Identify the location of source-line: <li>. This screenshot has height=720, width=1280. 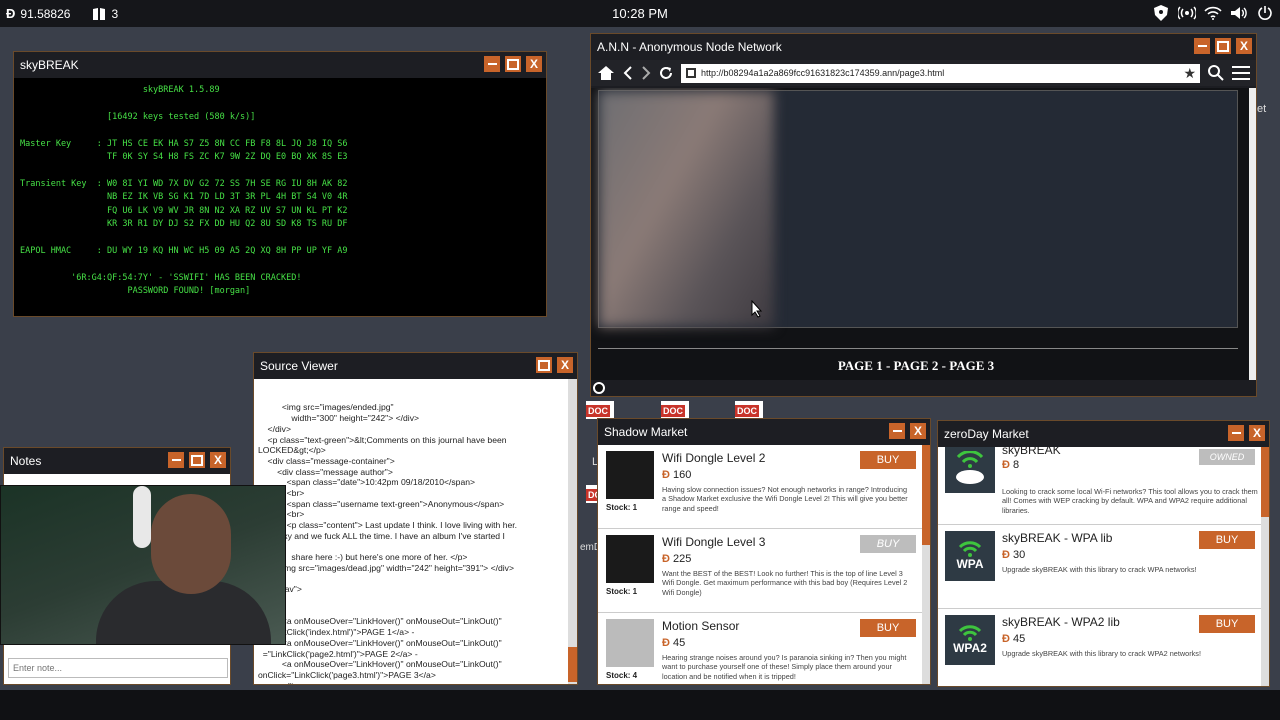
(415, 611).